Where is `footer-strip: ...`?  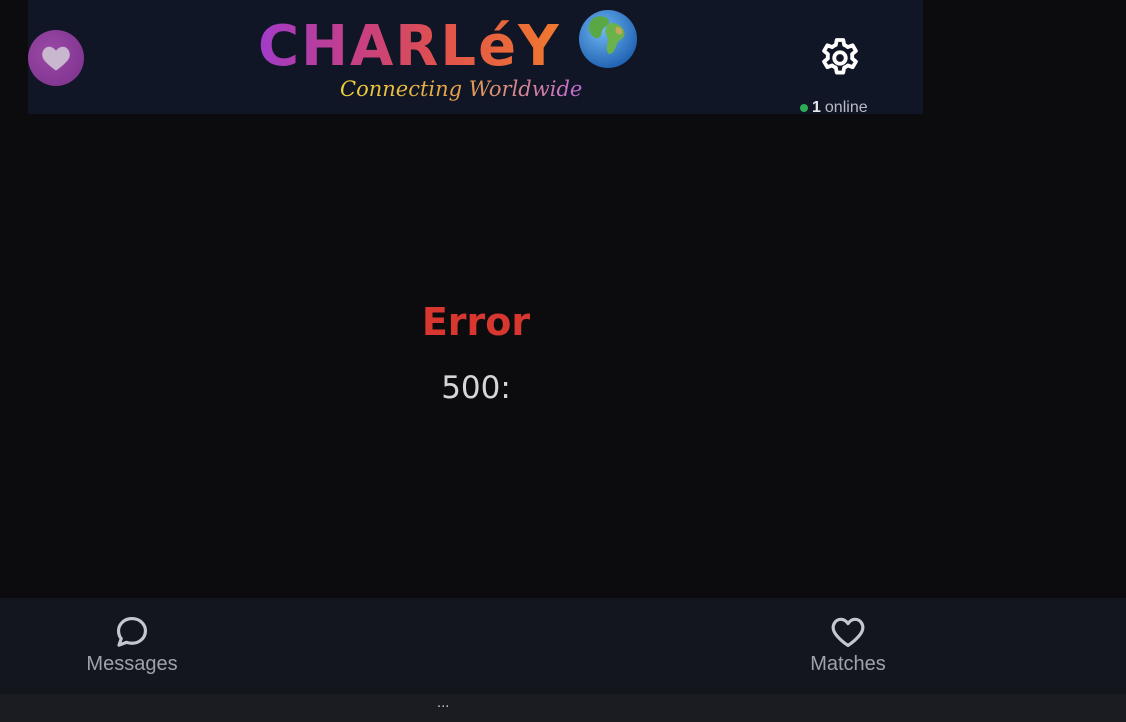 footer-strip: ... is located at coordinates (563, 708).